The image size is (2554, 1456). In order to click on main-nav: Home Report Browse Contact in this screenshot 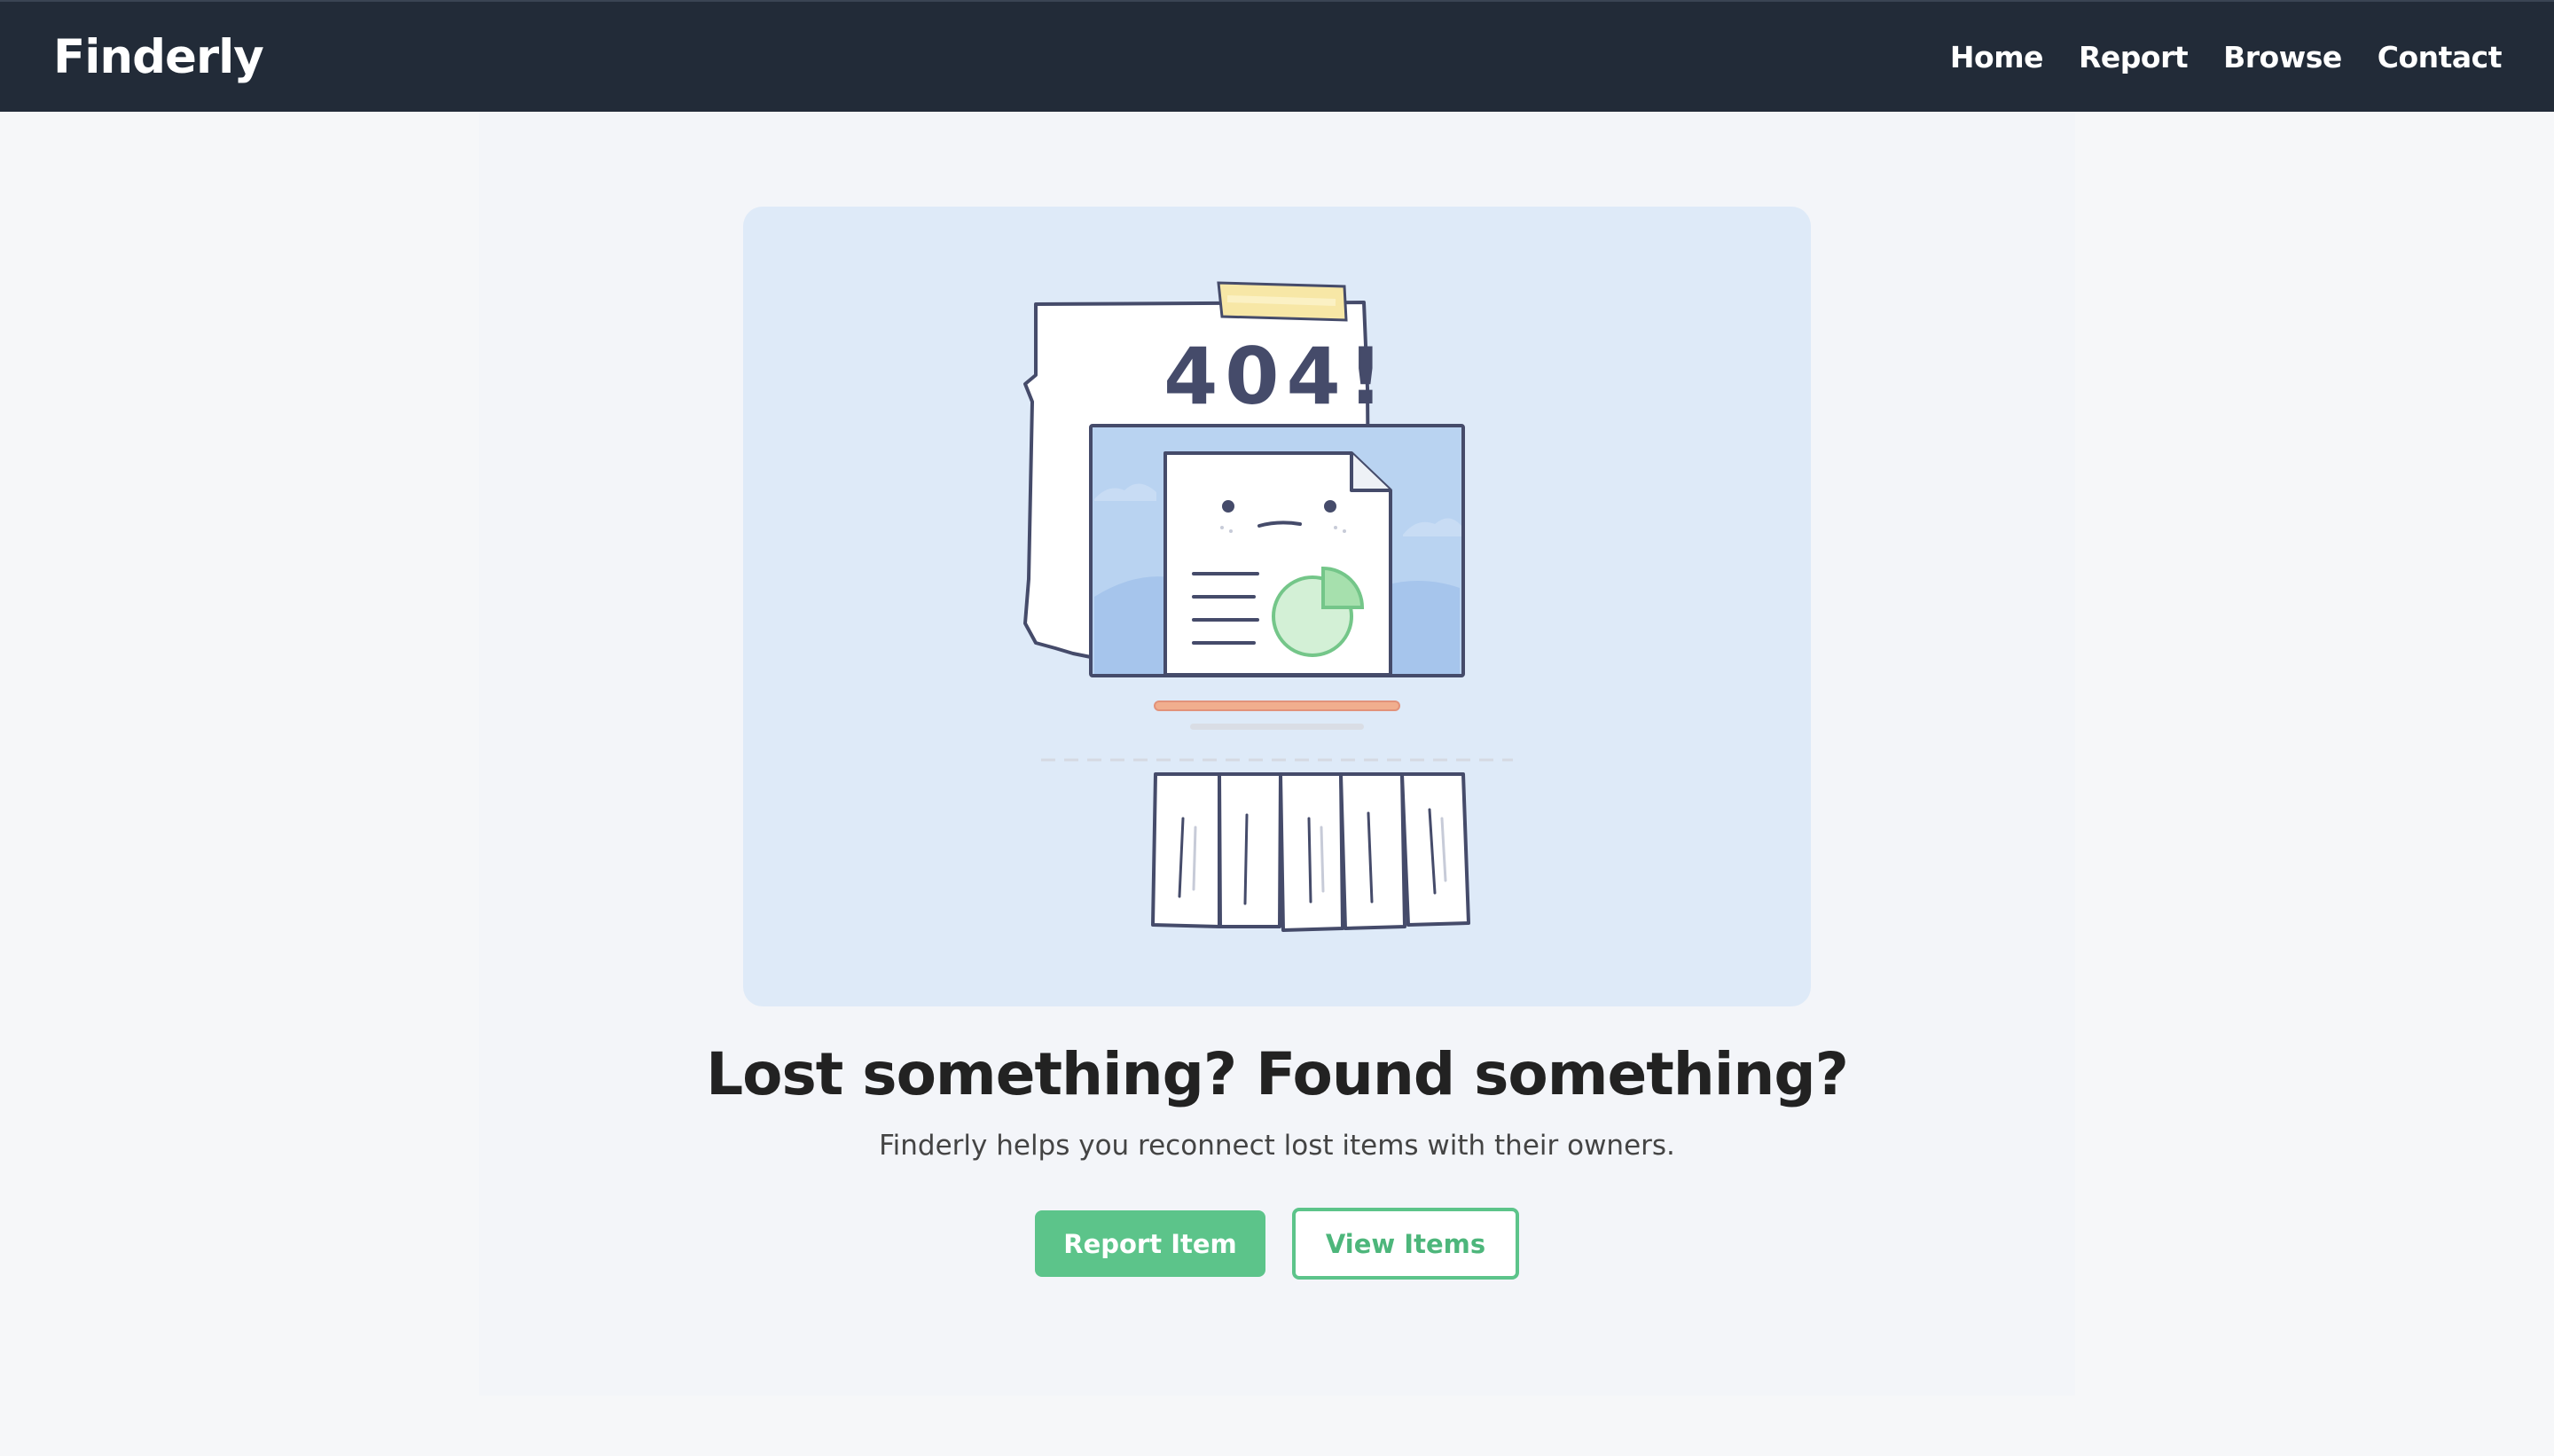, I will do `click(2226, 57)`.